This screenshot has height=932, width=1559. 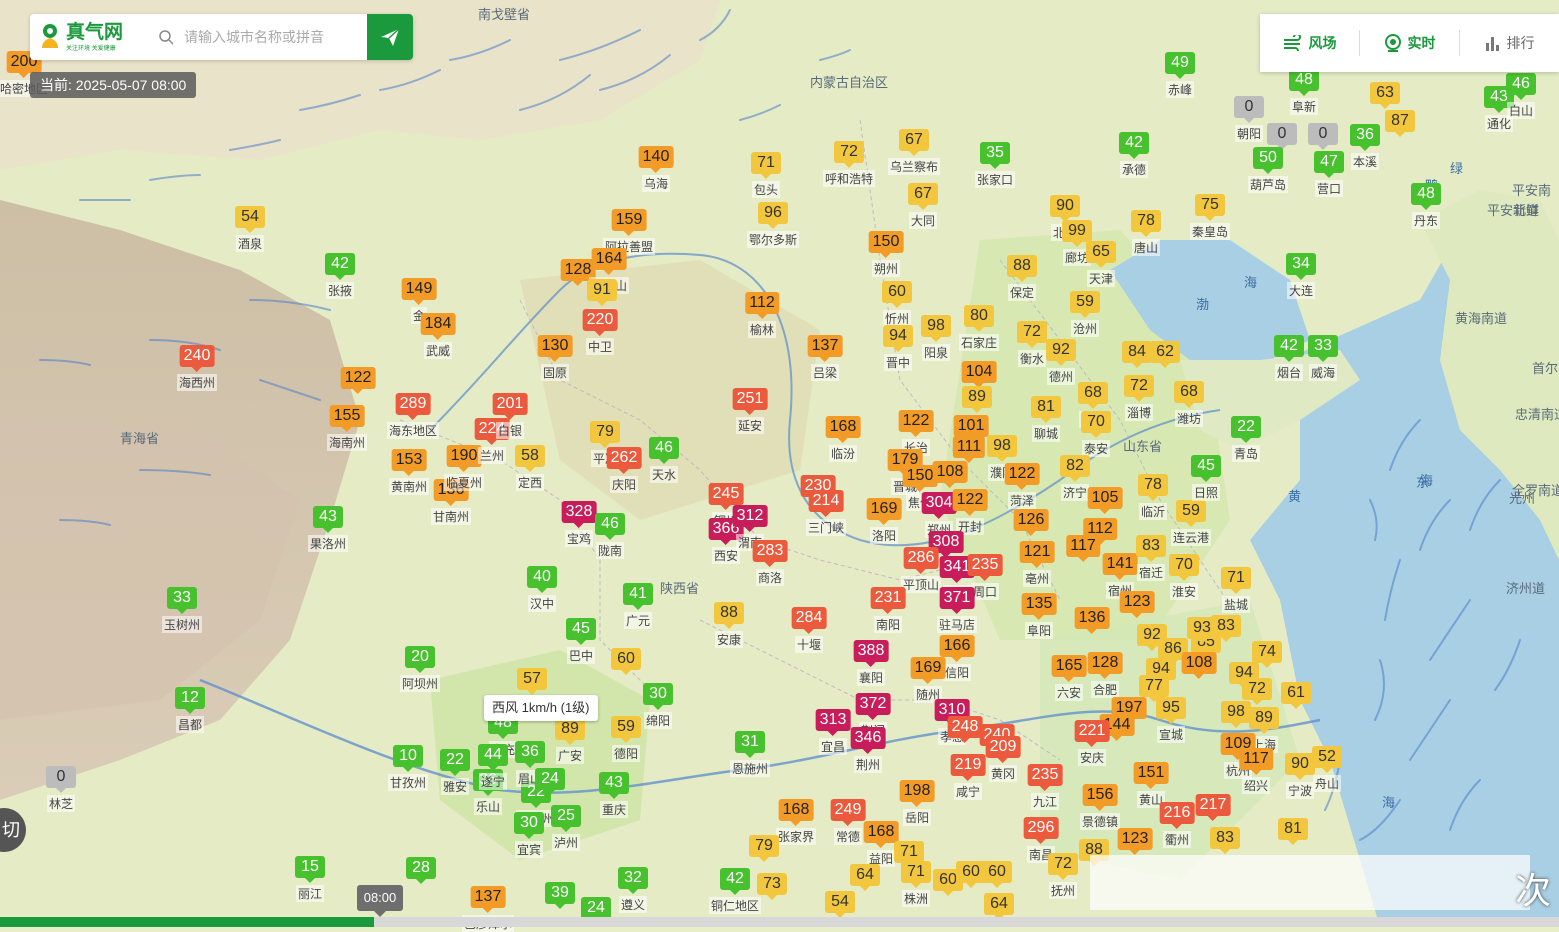 What do you see at coordinates (979, 374) in the screenshot?
I see `aqi-marker: 104` at bounding box center [979, 374].